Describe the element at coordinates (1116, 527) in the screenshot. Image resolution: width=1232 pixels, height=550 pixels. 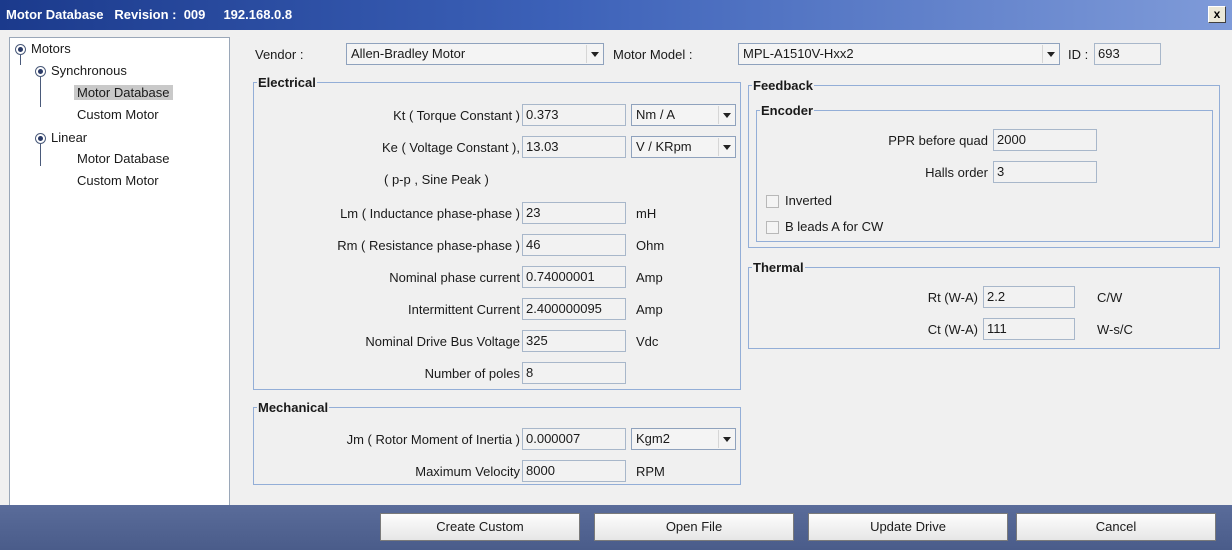
I see `cancel-button: Cancel` at that location.